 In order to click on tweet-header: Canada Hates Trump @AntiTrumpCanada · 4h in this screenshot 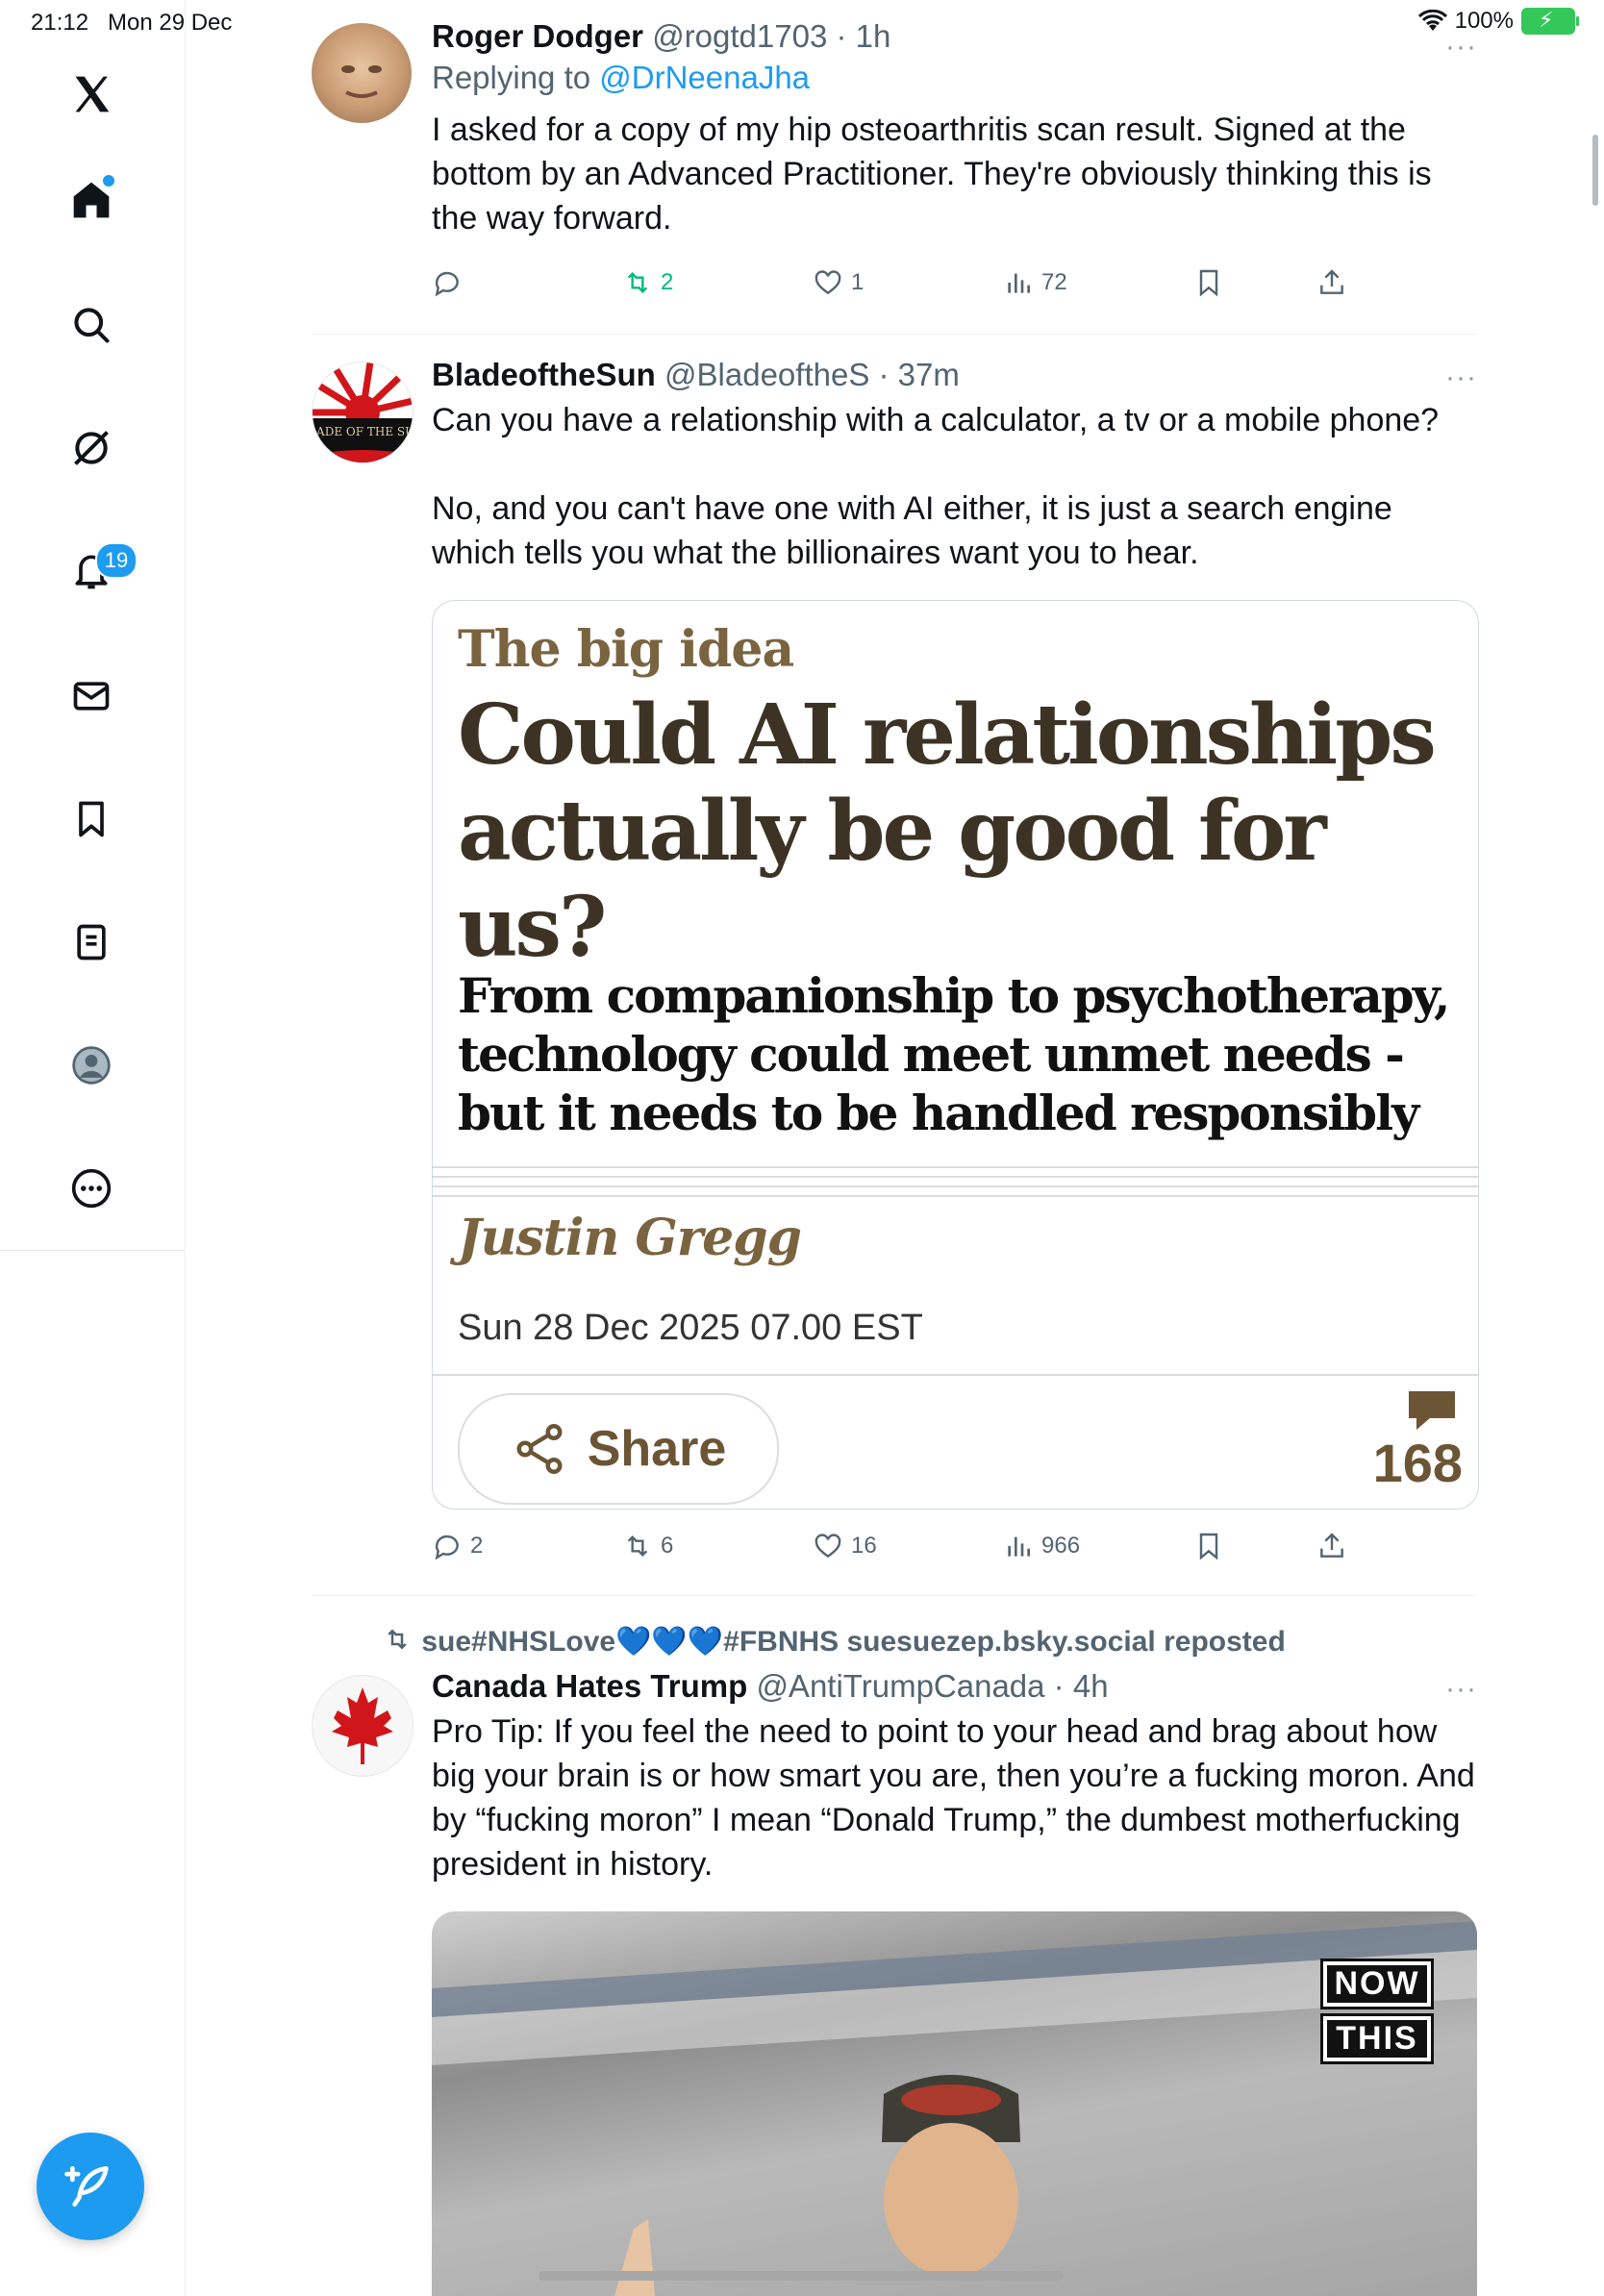, I will do `click(770, 1686)`.